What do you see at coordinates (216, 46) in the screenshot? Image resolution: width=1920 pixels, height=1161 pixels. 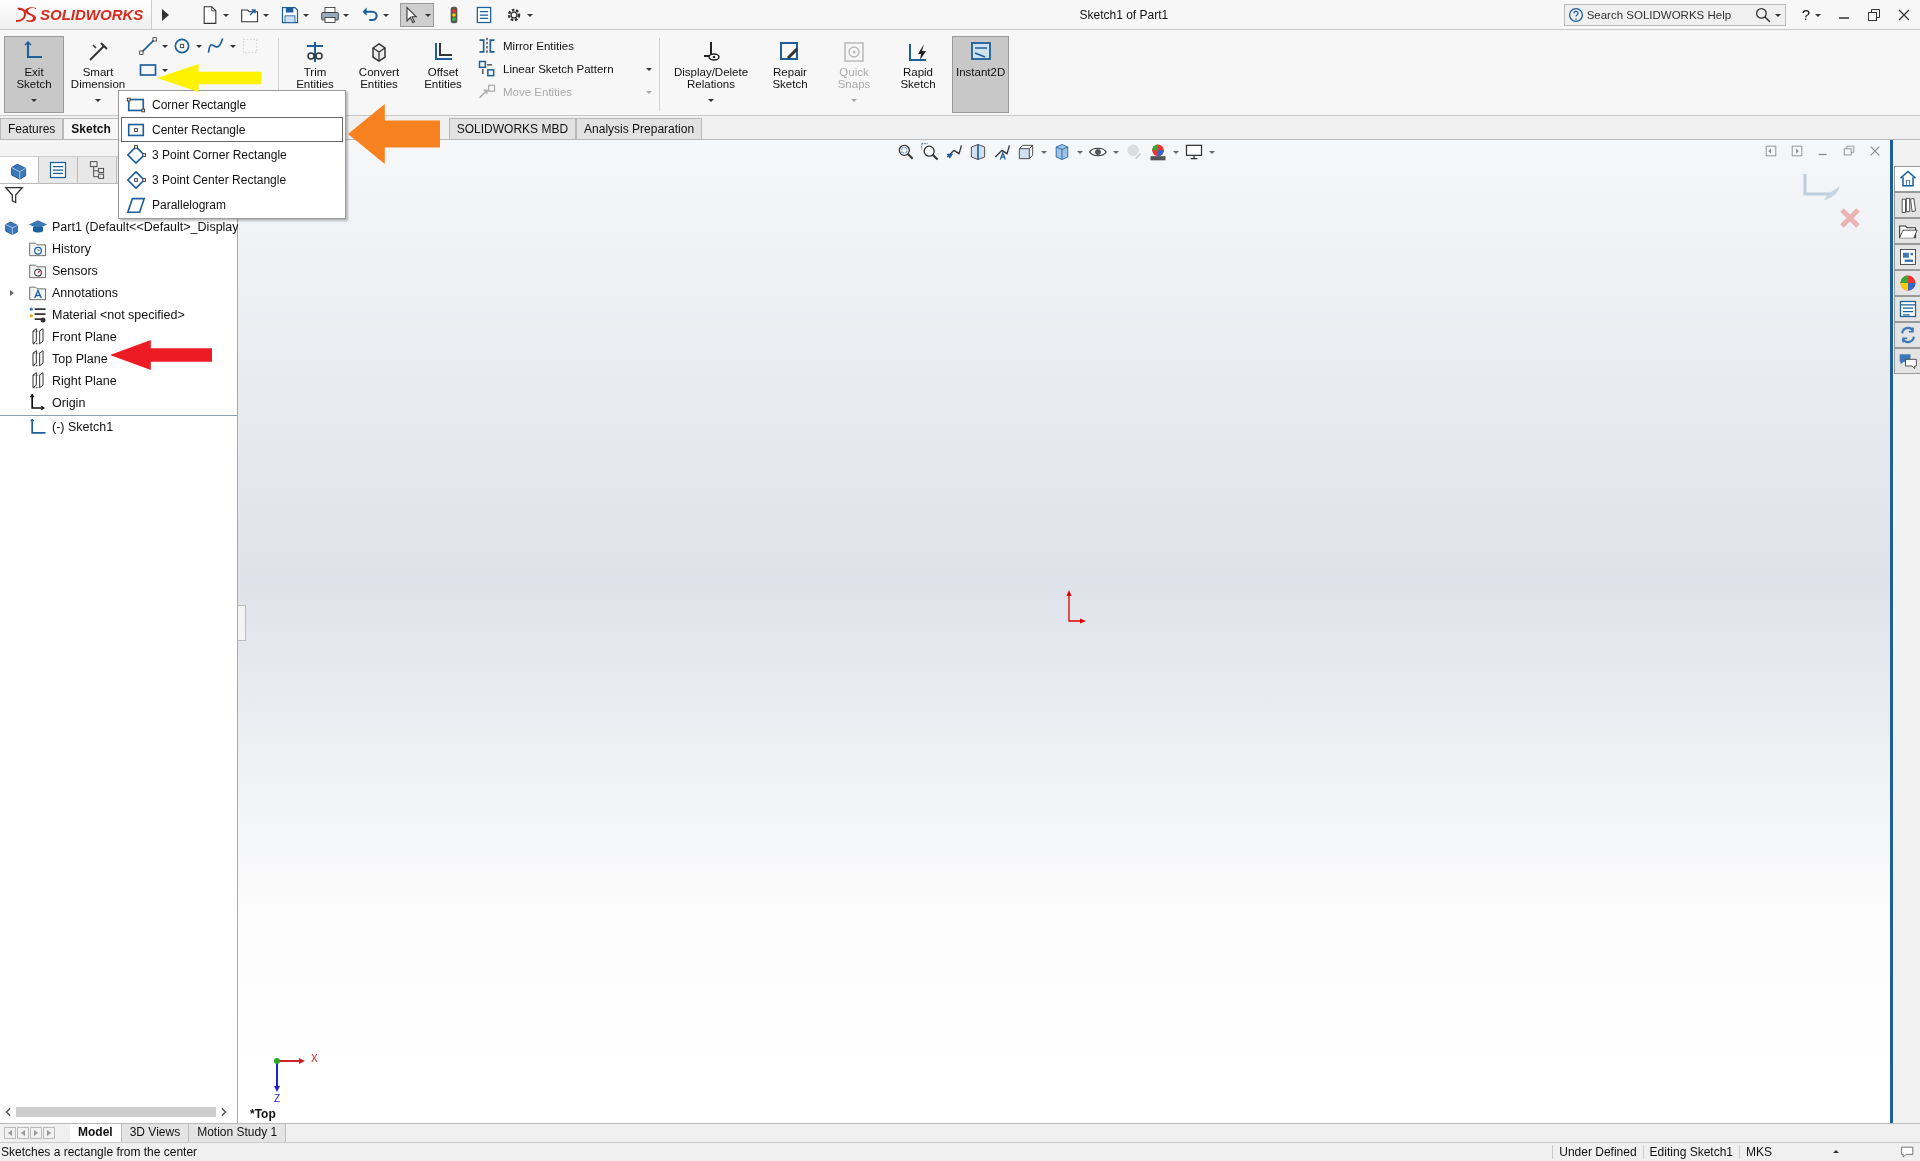 I see `spline-icon` at bounding box center [216, 46].